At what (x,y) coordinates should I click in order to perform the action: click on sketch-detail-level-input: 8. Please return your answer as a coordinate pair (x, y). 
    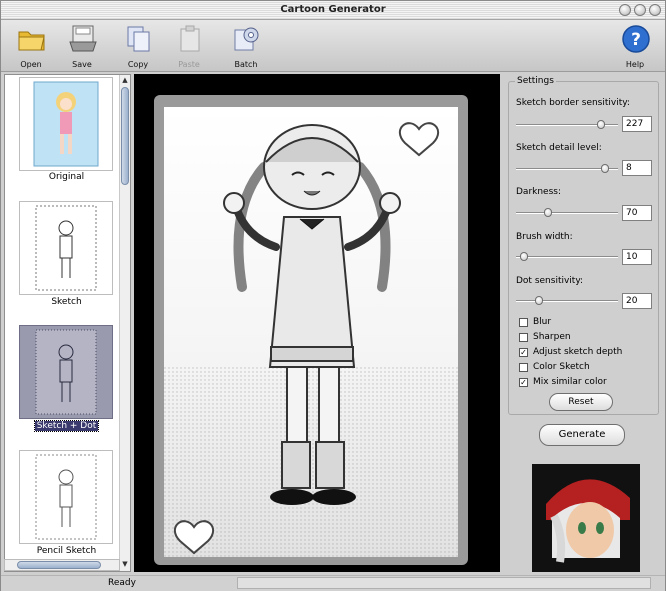
    Looking at the image, I should click on (637, 168).